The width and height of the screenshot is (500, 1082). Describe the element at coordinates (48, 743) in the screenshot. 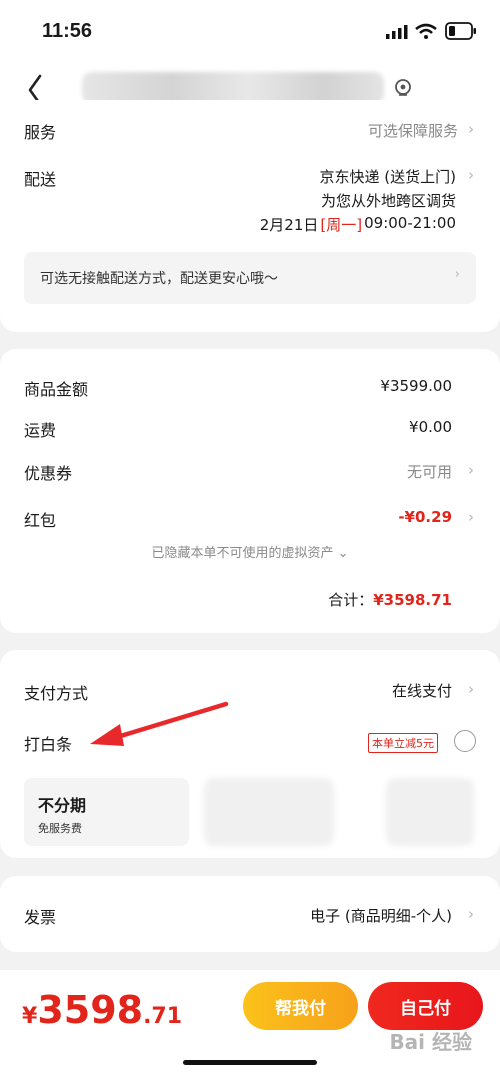

I see `baitiao-label: 打白条` at that location.